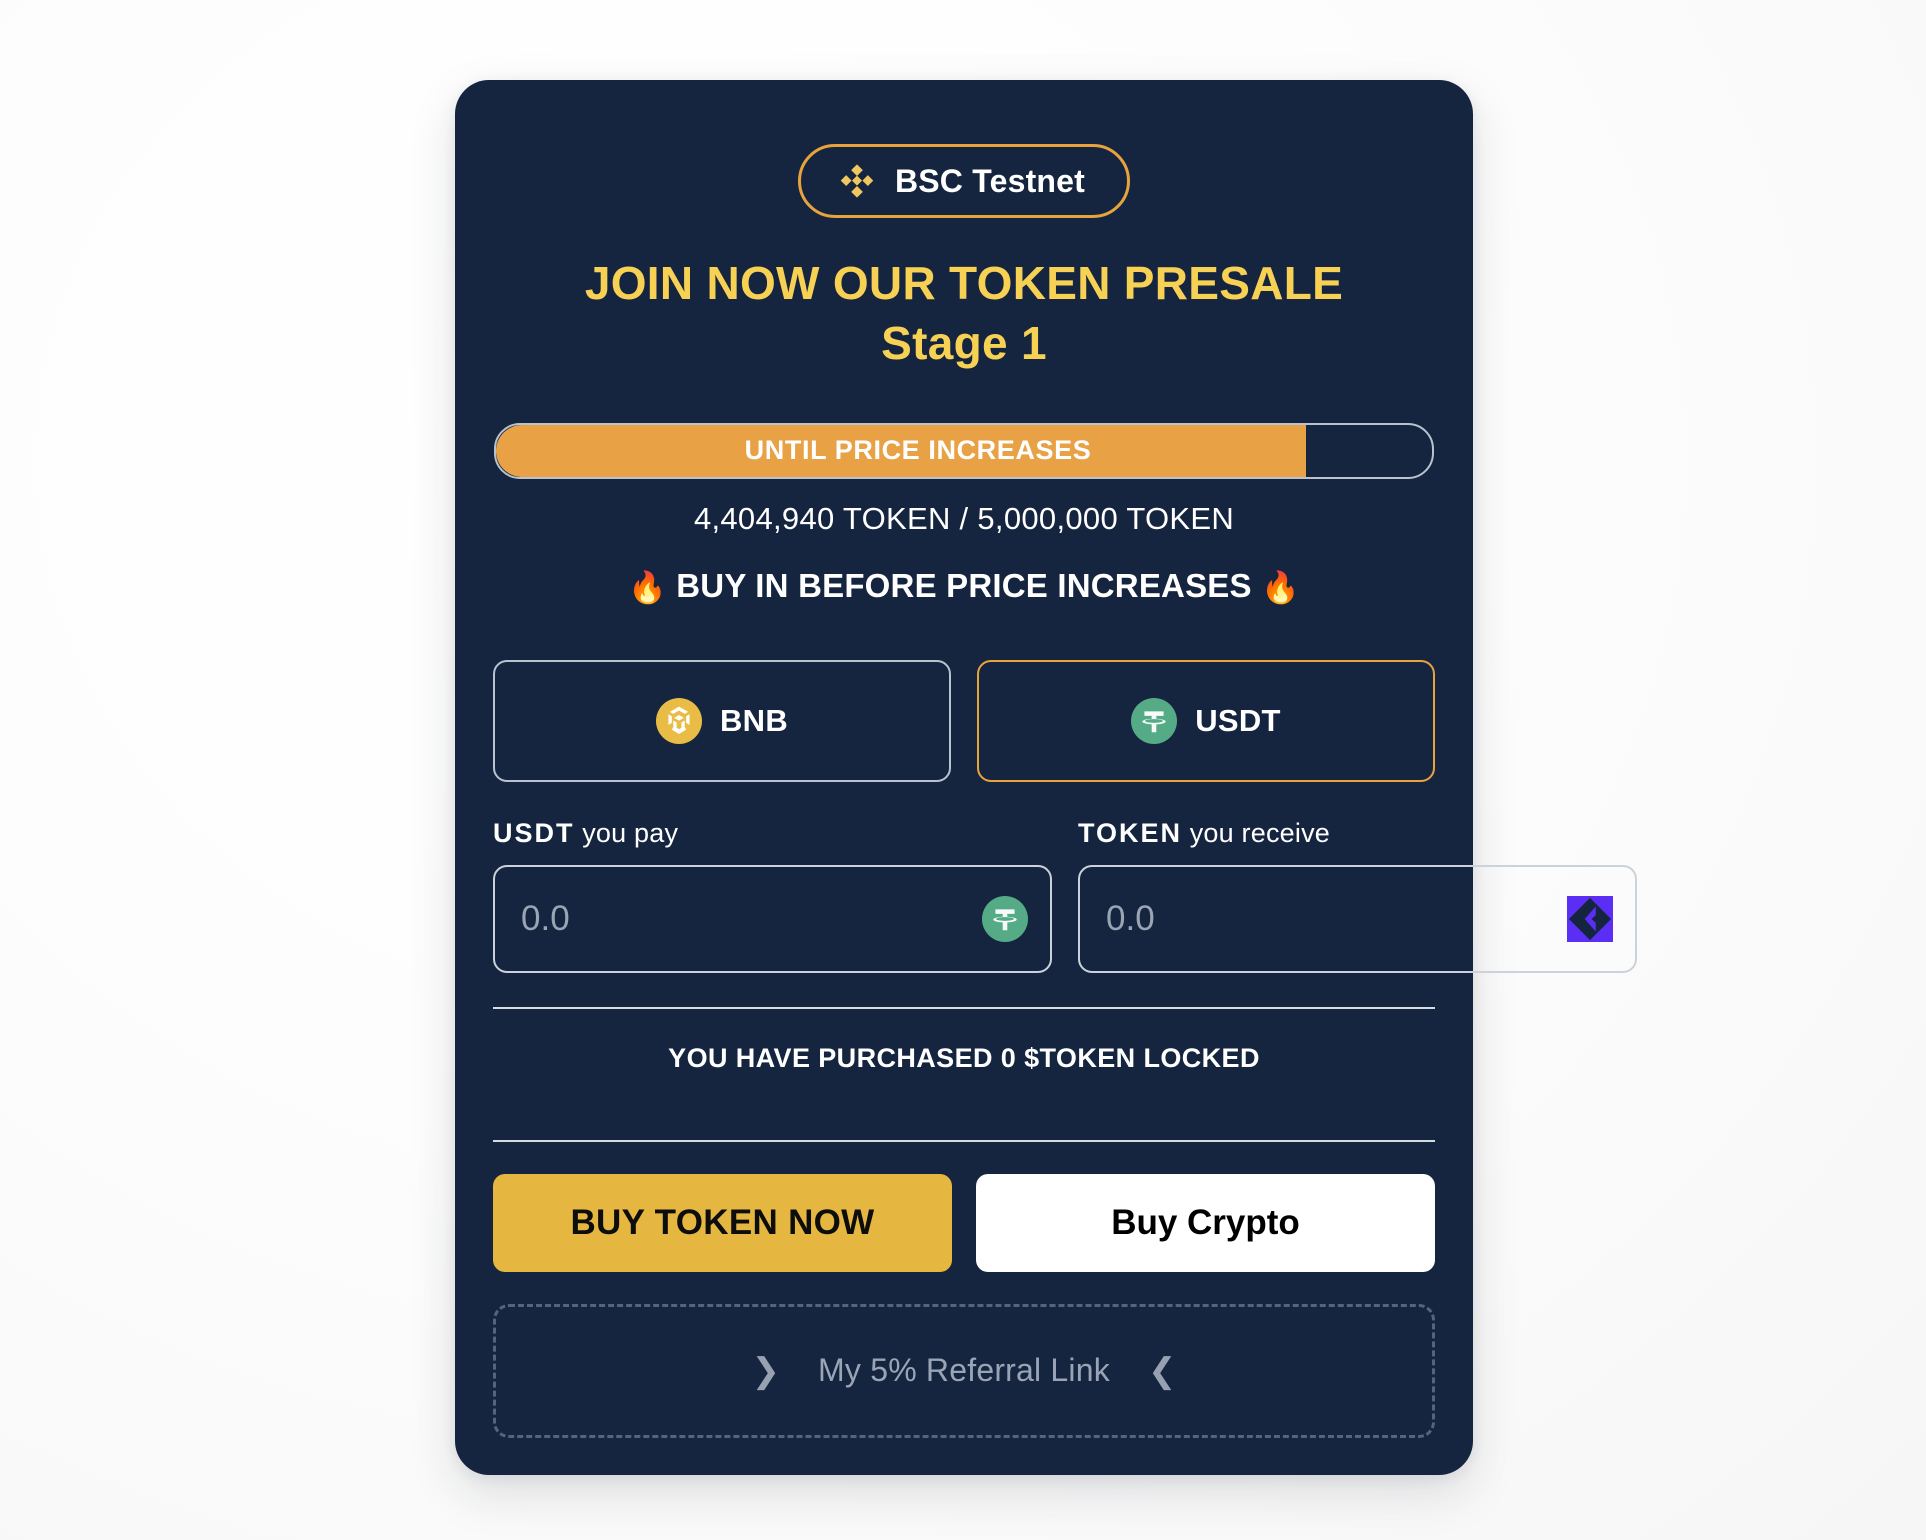 The width and height of the screenshot is (1926, 1540). Describe the element at coordinates (1162, 1370) in the screenshot. I see `chevron-left-icon: ❮` at that location.